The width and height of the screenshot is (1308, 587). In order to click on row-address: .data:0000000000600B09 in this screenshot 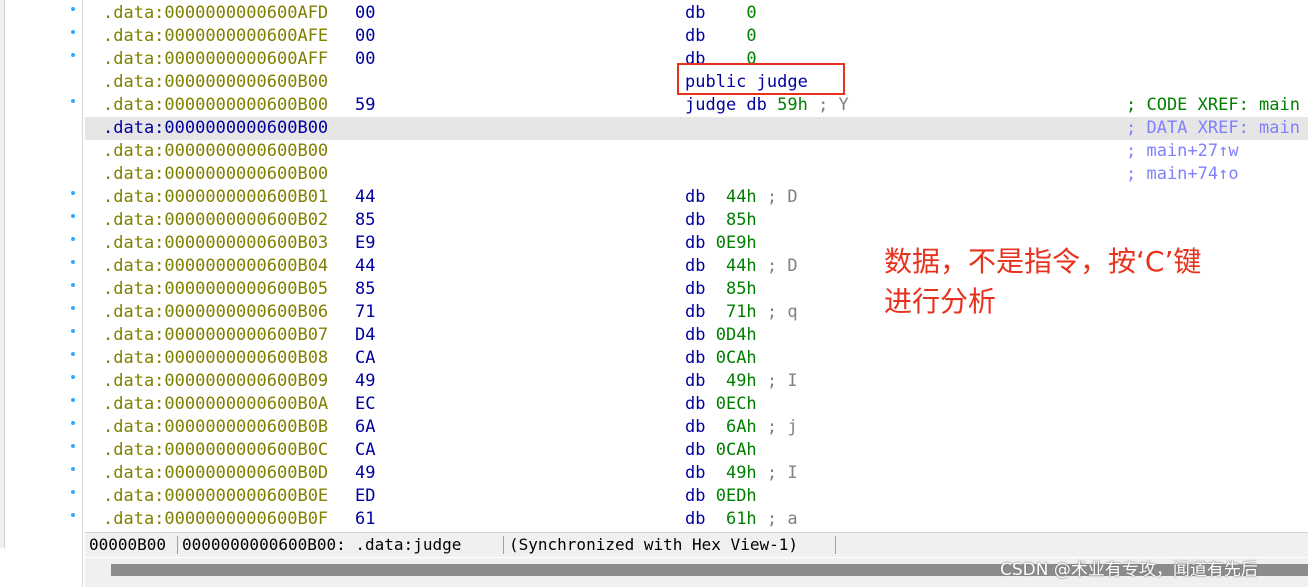, I will do `click(215, 381)`.